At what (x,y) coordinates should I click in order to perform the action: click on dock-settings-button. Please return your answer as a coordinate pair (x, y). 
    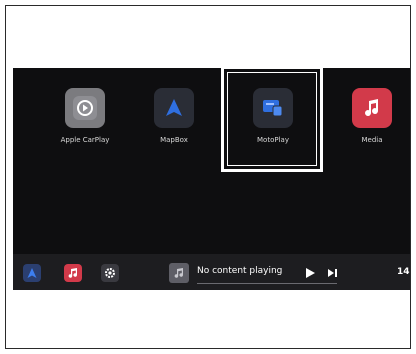
    Looking at the image, I should click on (110, 273).